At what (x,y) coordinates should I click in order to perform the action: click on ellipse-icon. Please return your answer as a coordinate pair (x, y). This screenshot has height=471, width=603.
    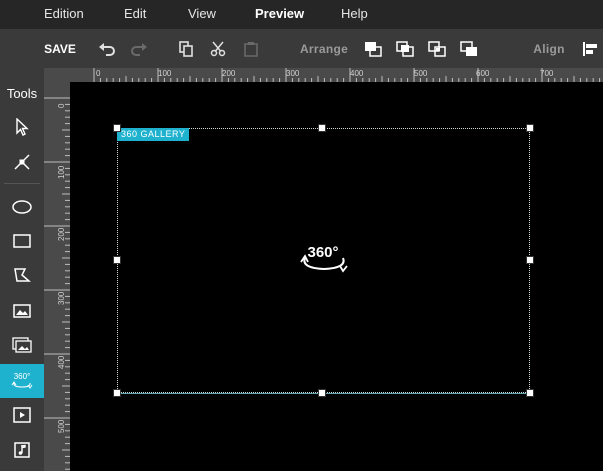
    Looking at the image, I should click on (22, 207).